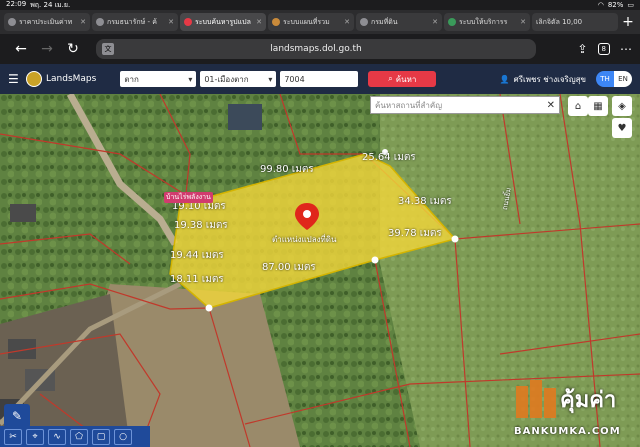 The image size is (640, 447). I want to click on browser-tab-6: ระบบให้บริการร ✕, so click(487, 22).